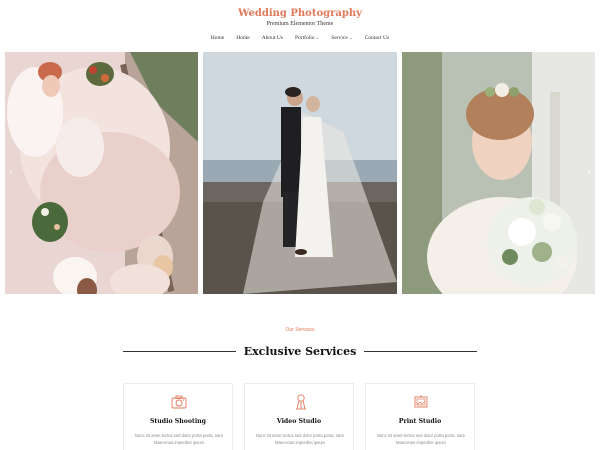 This screenshot has height=450, width=600. Describe the element at coordinates (300, 330) in the screenshot. I see `services-eyebrow: Our Services` at that location.